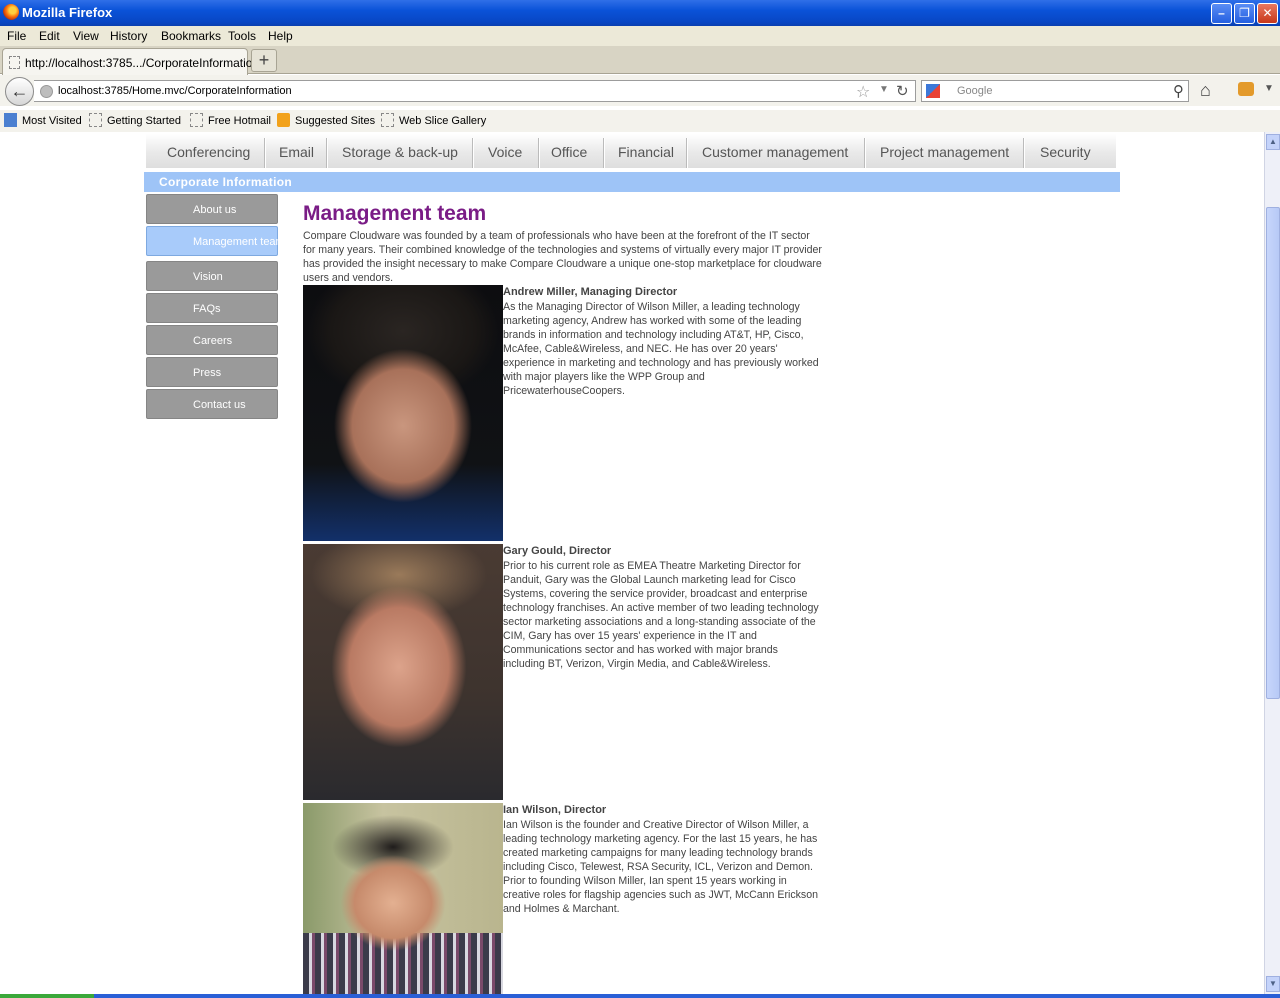 This screenshot has width=1280, height=998. What do you see at coordinates (400, 152) in the screenshot?
I see `nav-storage-backup: Storage & back-up` at bounding box center [400, 152].